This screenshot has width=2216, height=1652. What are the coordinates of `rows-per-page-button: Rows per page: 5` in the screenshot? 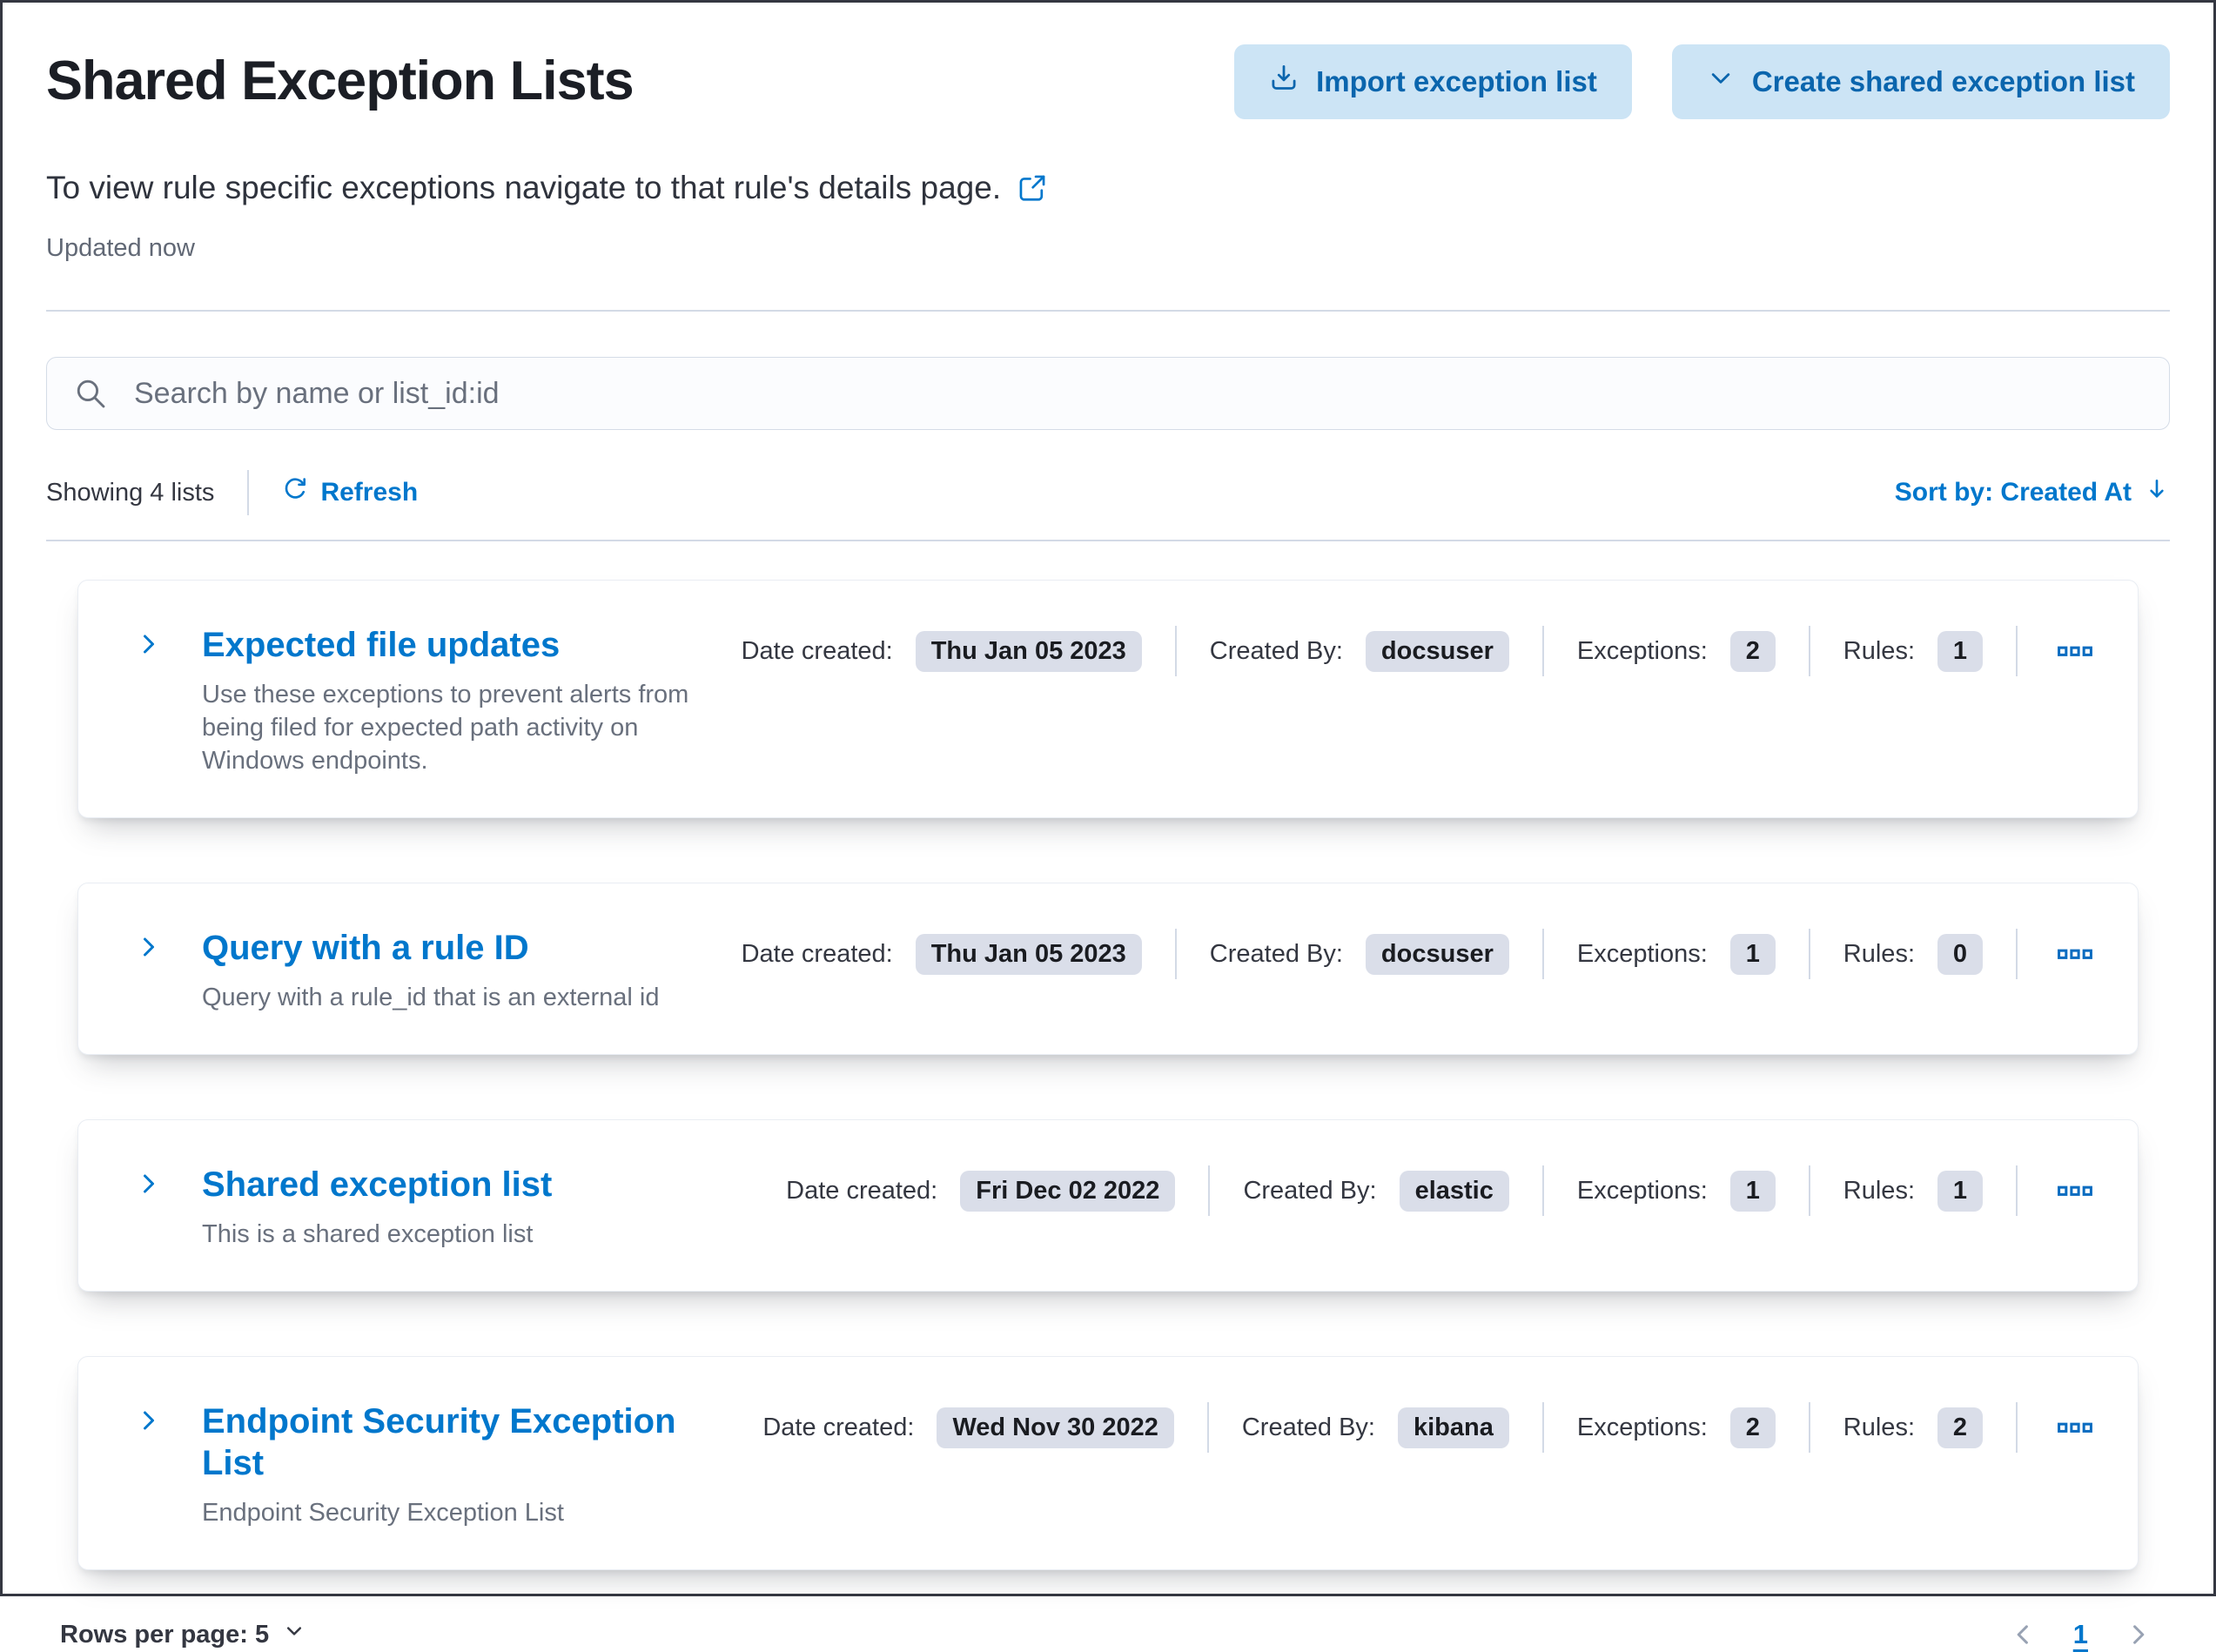 It's located at (183, 1635).